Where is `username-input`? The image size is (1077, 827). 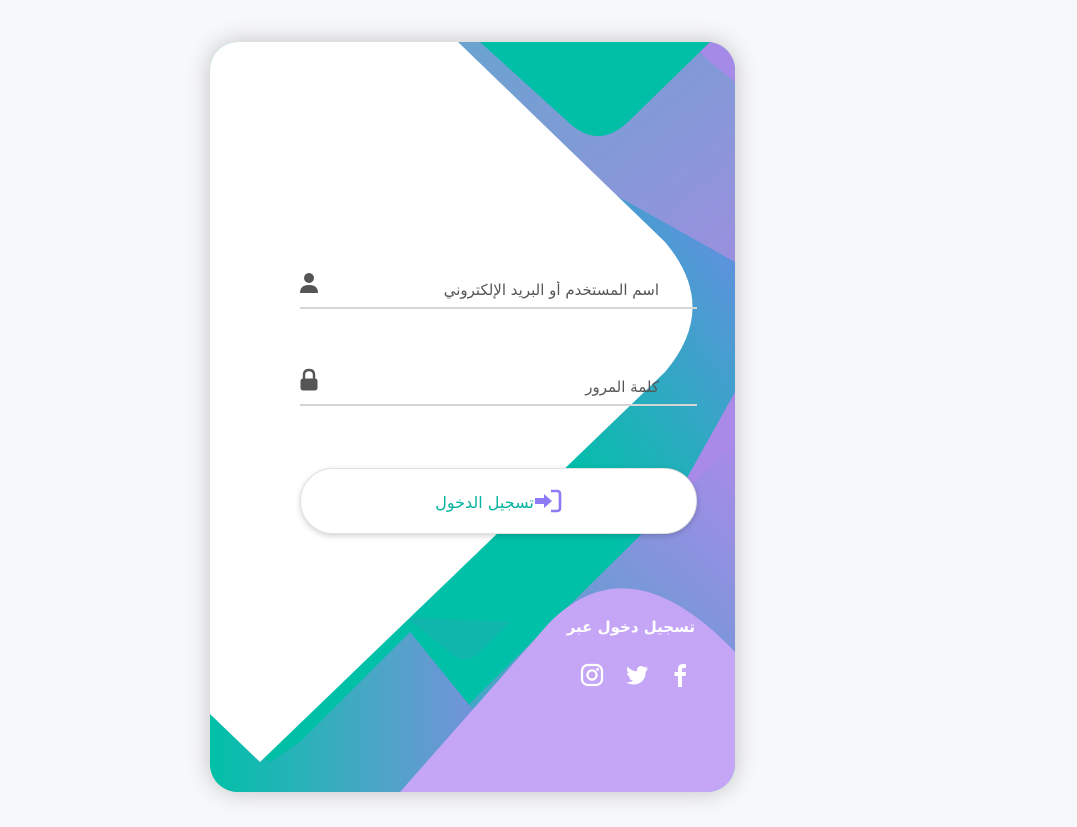 username-input is located at coordinates (497, 290).